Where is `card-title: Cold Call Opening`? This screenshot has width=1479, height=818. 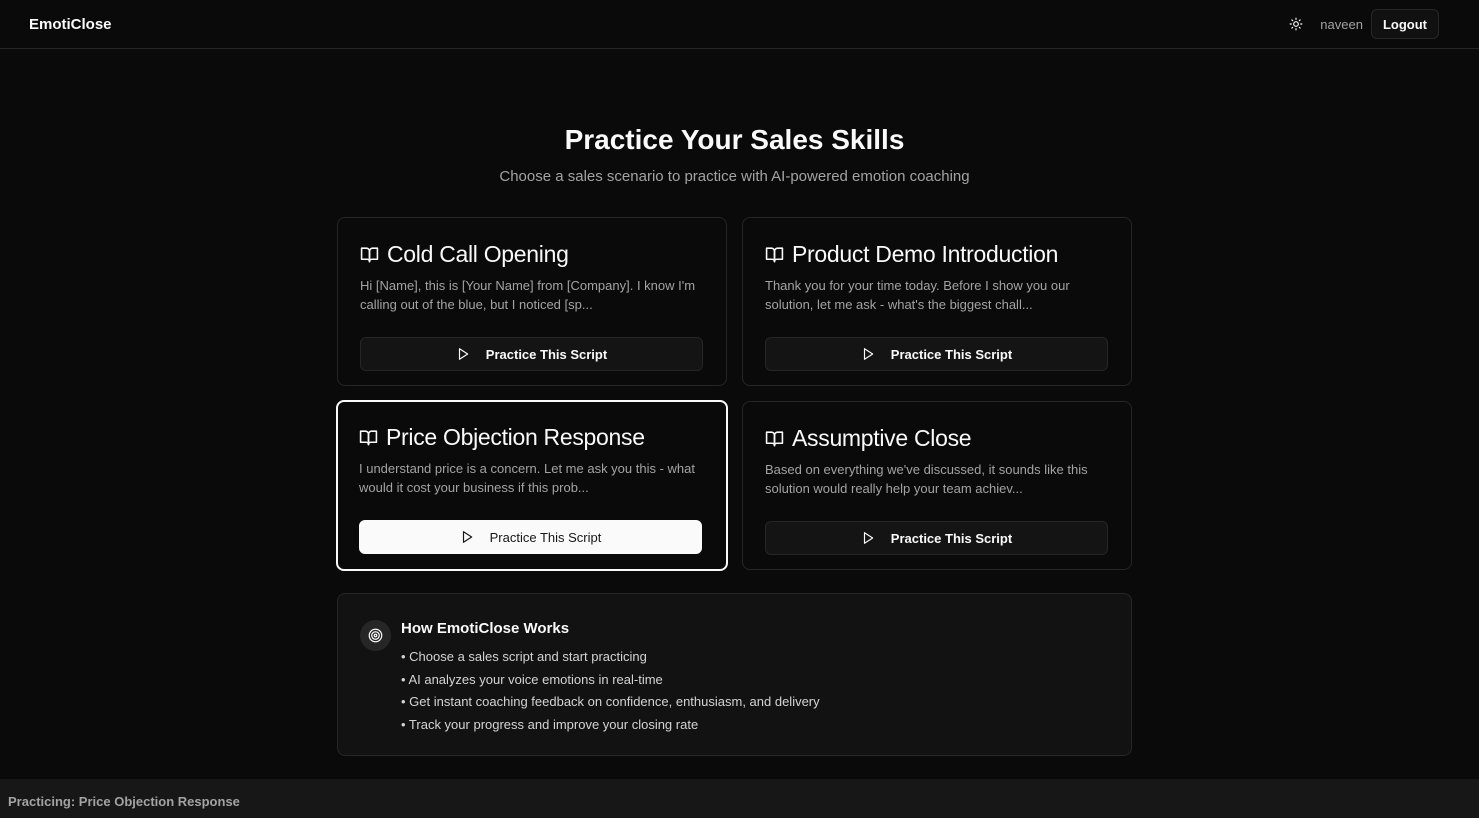 card-title: Cold Call Opening is located at coordinates (478, 253).